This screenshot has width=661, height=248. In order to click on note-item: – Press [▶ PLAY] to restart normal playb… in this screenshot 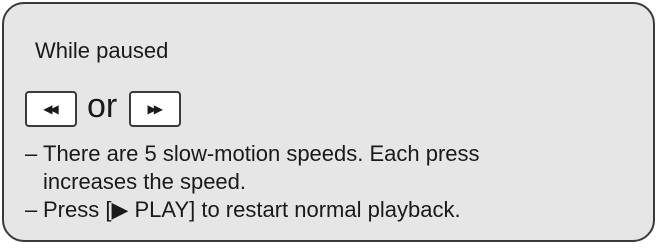, I will do `click(252, 210)`.